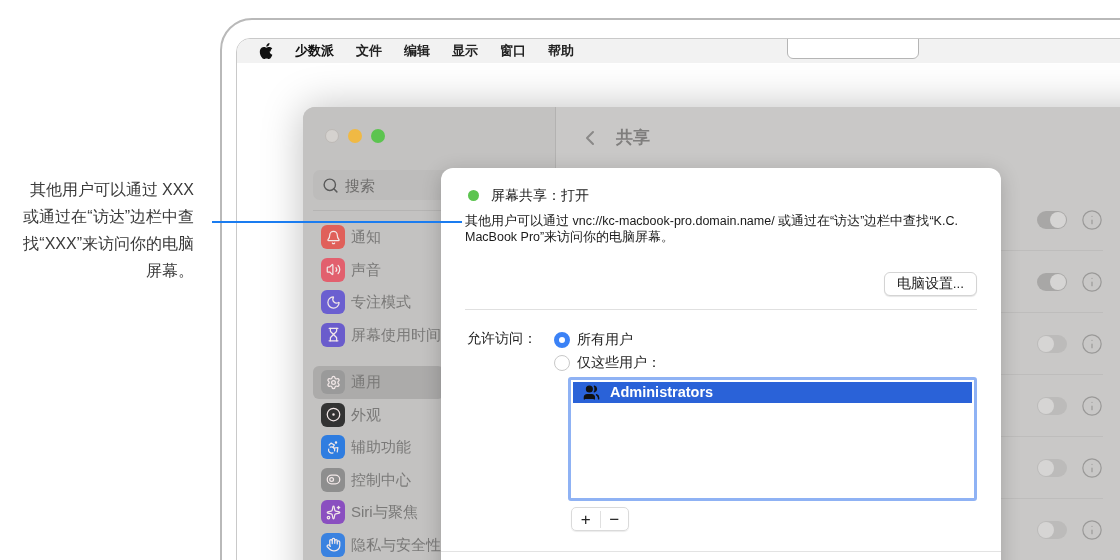 Image resolution: width=1120 pixels, height=560 pixels. I want to click on menu-item: 帮助, so click(561, 51).